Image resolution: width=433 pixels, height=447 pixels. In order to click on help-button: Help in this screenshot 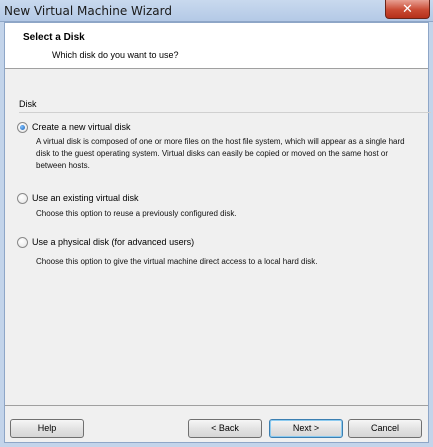, I will do `click(47, 428)`.